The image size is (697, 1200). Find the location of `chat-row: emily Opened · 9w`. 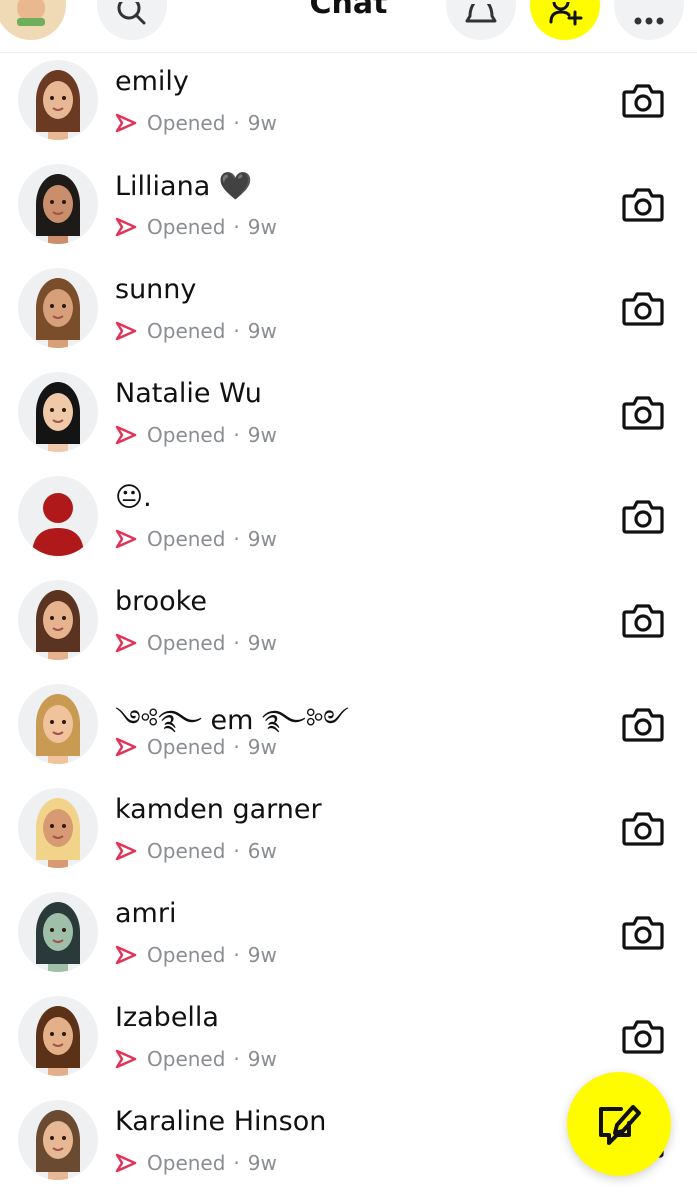

chat-row: emily Opened · 9w is located at coordinates (348, 104).